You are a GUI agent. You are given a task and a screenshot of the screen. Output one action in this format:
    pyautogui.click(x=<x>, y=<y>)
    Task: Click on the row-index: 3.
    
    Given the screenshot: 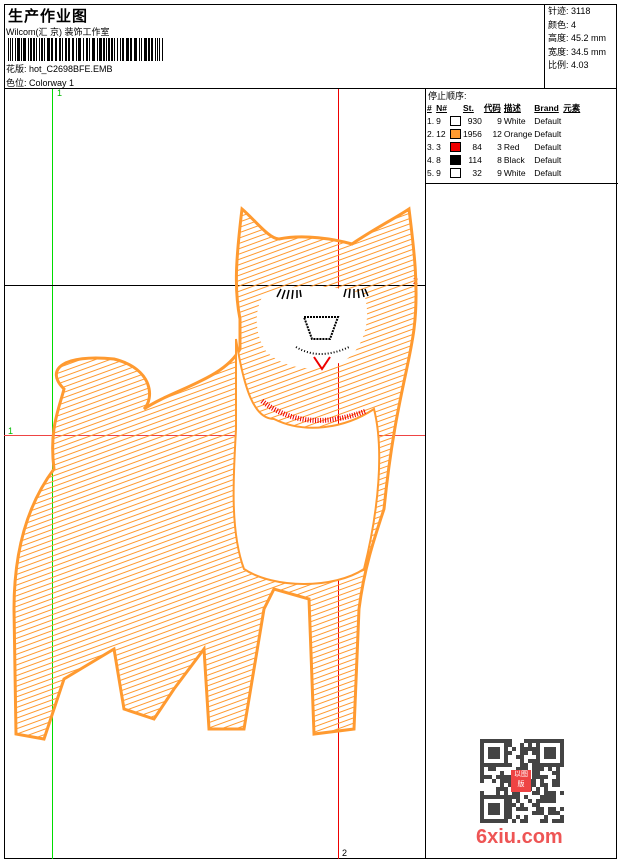 What is the action you would take?
    pyautogui.click(x=431, y=146)
    